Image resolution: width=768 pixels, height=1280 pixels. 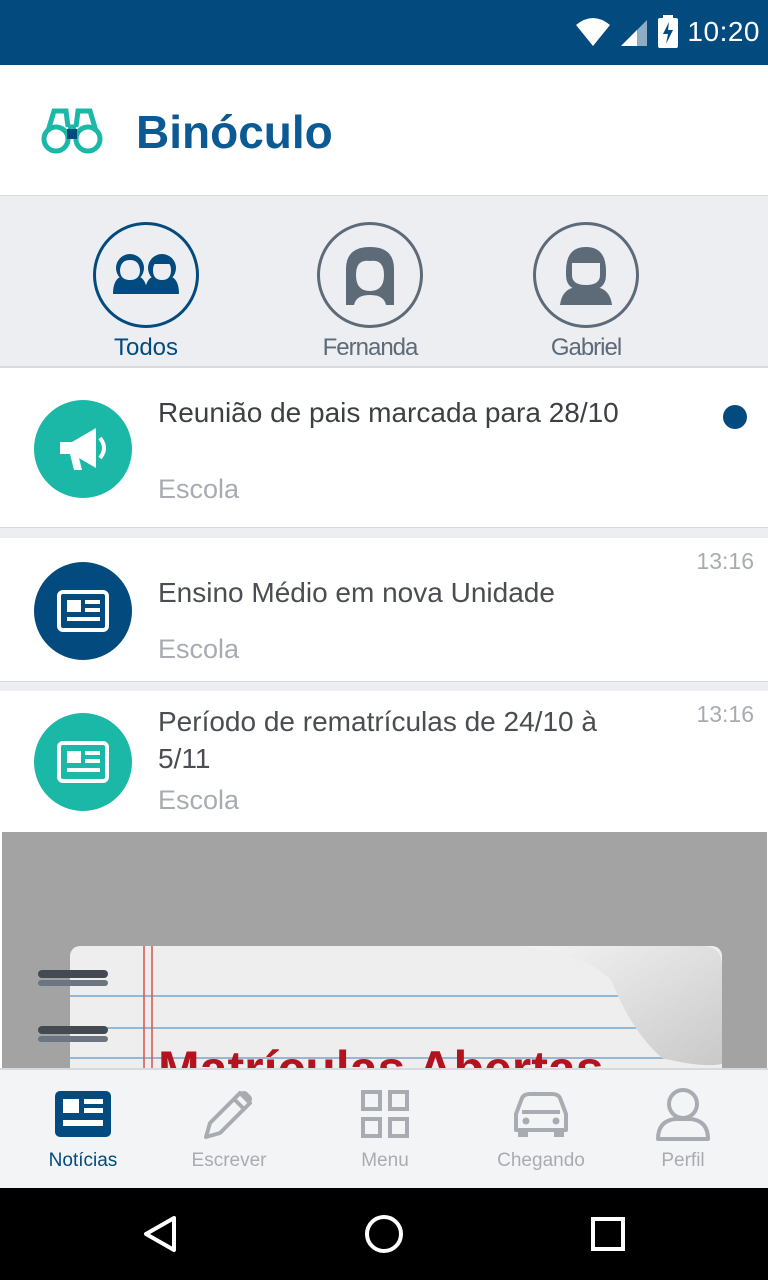 I want to click on nav-menu: Menu, so click(x=385, y=1128).